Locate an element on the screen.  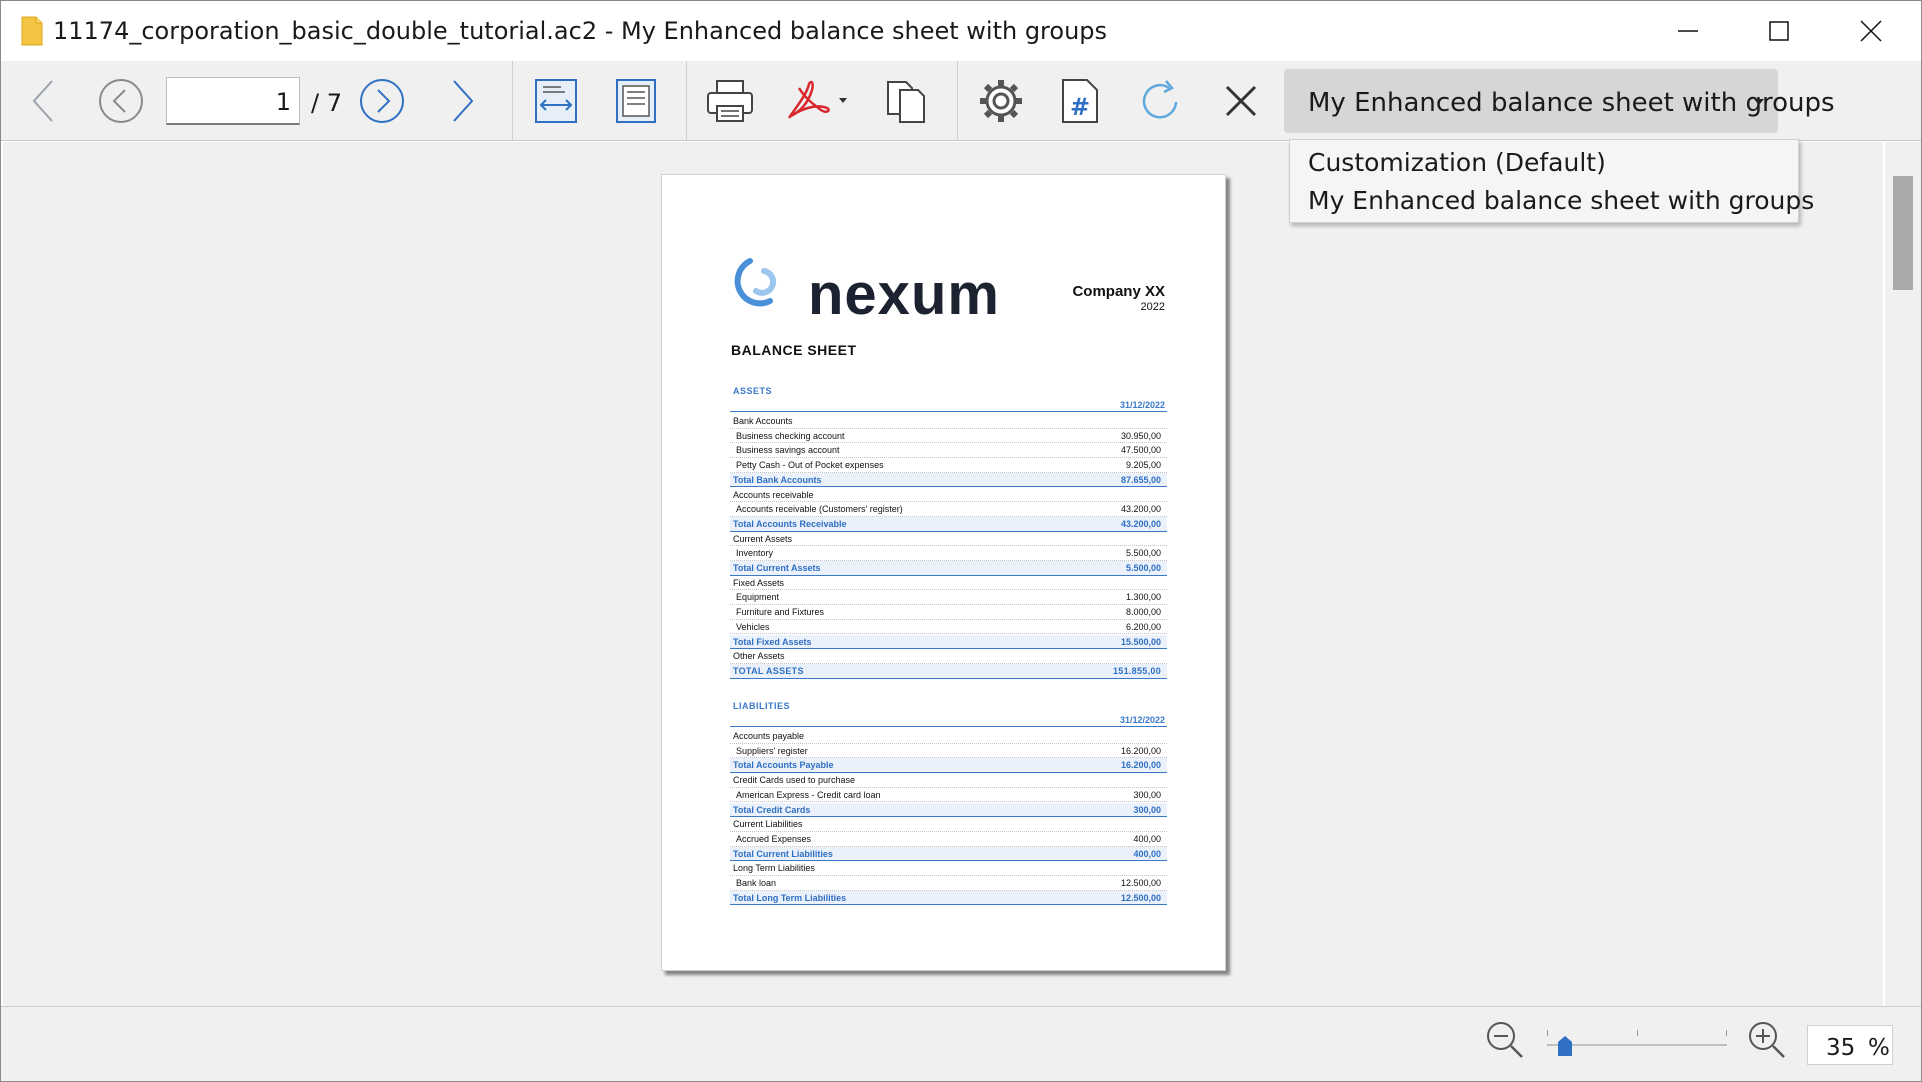
table-row: Furniture and Fixtures 8.000,00 is located at coordinates (948, 612).